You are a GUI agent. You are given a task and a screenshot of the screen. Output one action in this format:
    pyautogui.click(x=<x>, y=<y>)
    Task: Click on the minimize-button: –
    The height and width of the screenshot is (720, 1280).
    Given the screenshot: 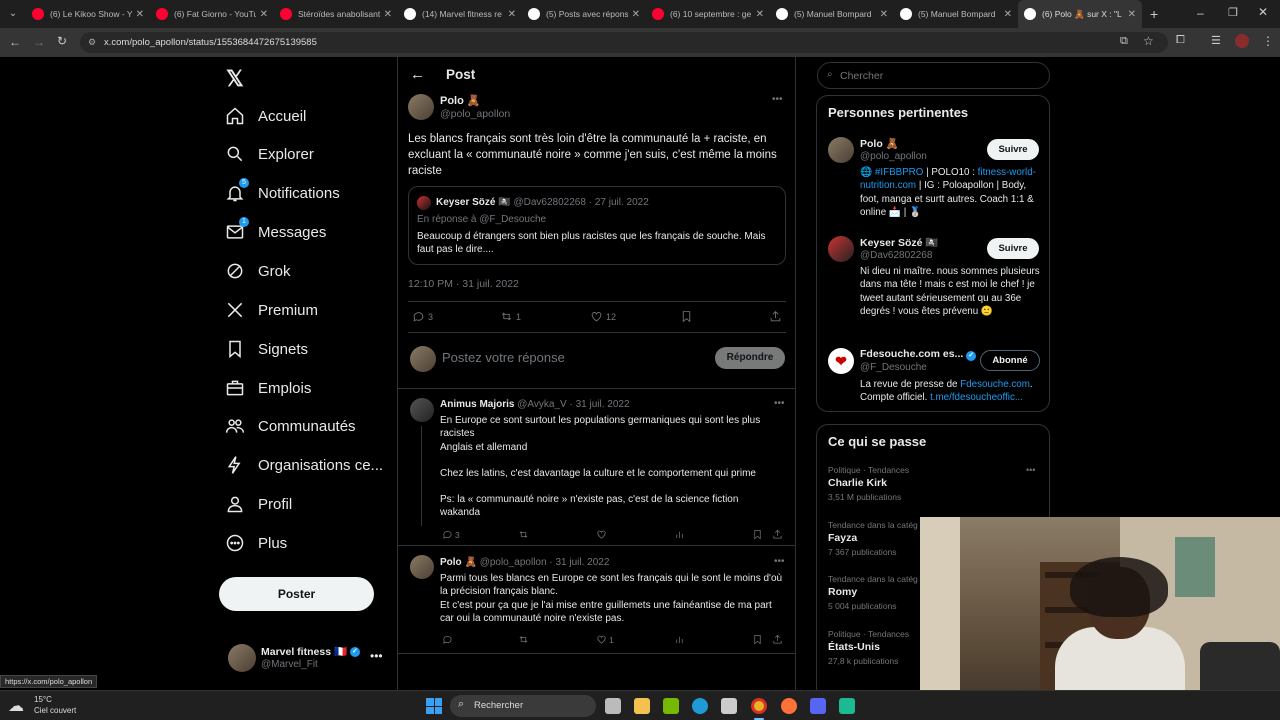 What is the action you would take?
    pyautogui.click(x=1200, y=13)
    